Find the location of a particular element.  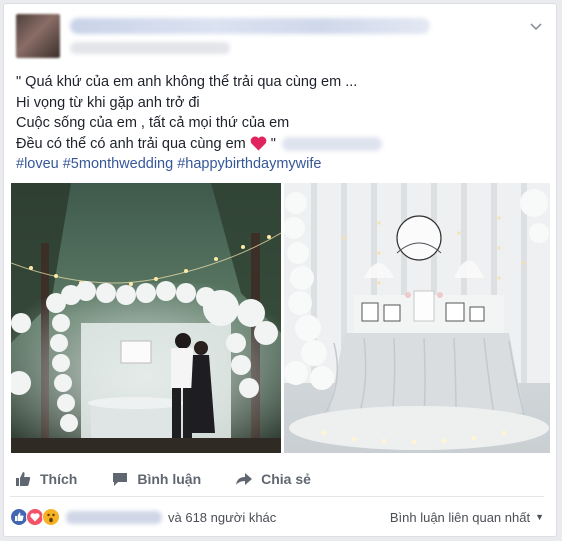

hashtag-link: #happybirthdaymywife is located at coordinates (249, 164).